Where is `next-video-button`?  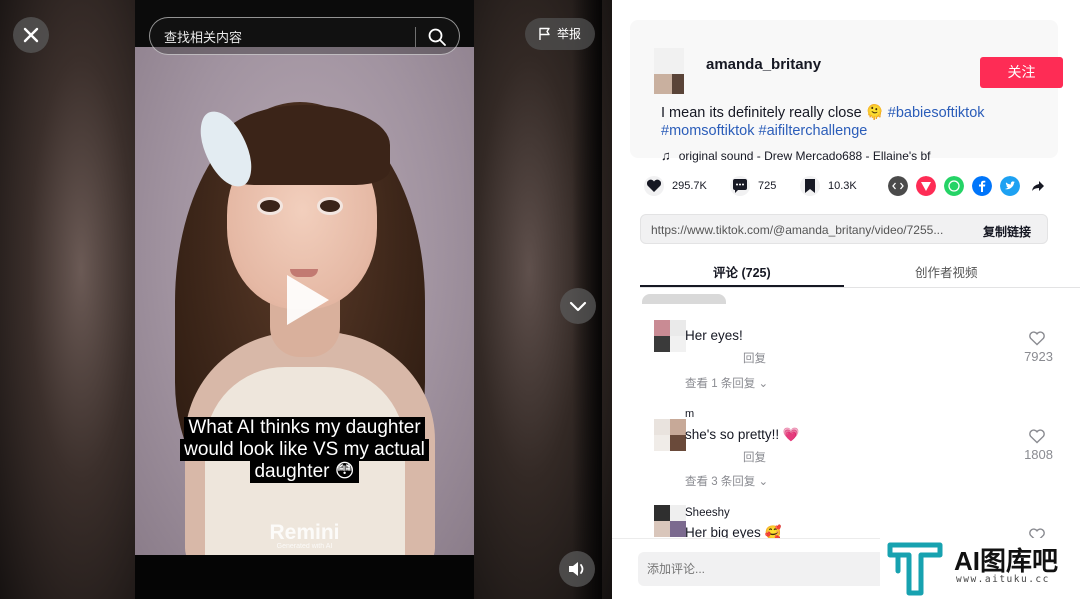
next-video-button is located at coordinates (578, 306).